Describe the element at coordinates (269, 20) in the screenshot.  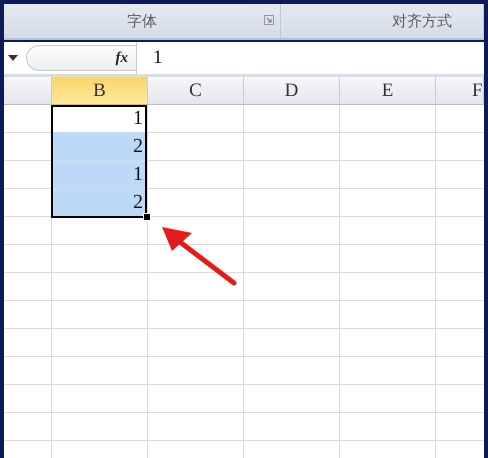
I see `dialog-launcher-icon` at that location.